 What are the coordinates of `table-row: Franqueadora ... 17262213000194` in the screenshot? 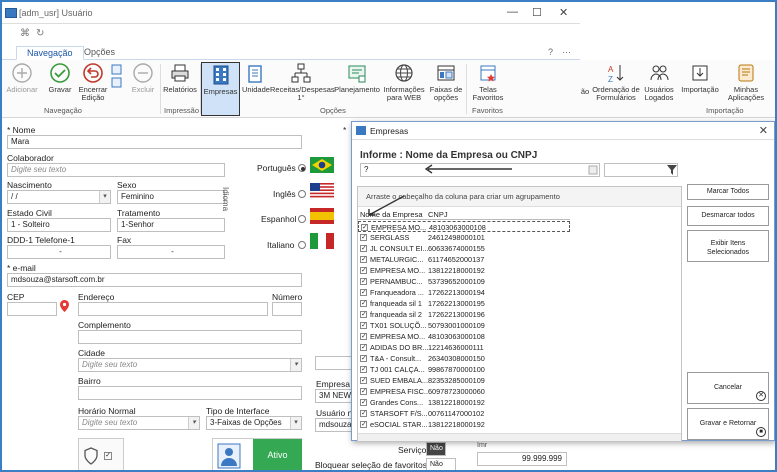 It's located at (464, 292).